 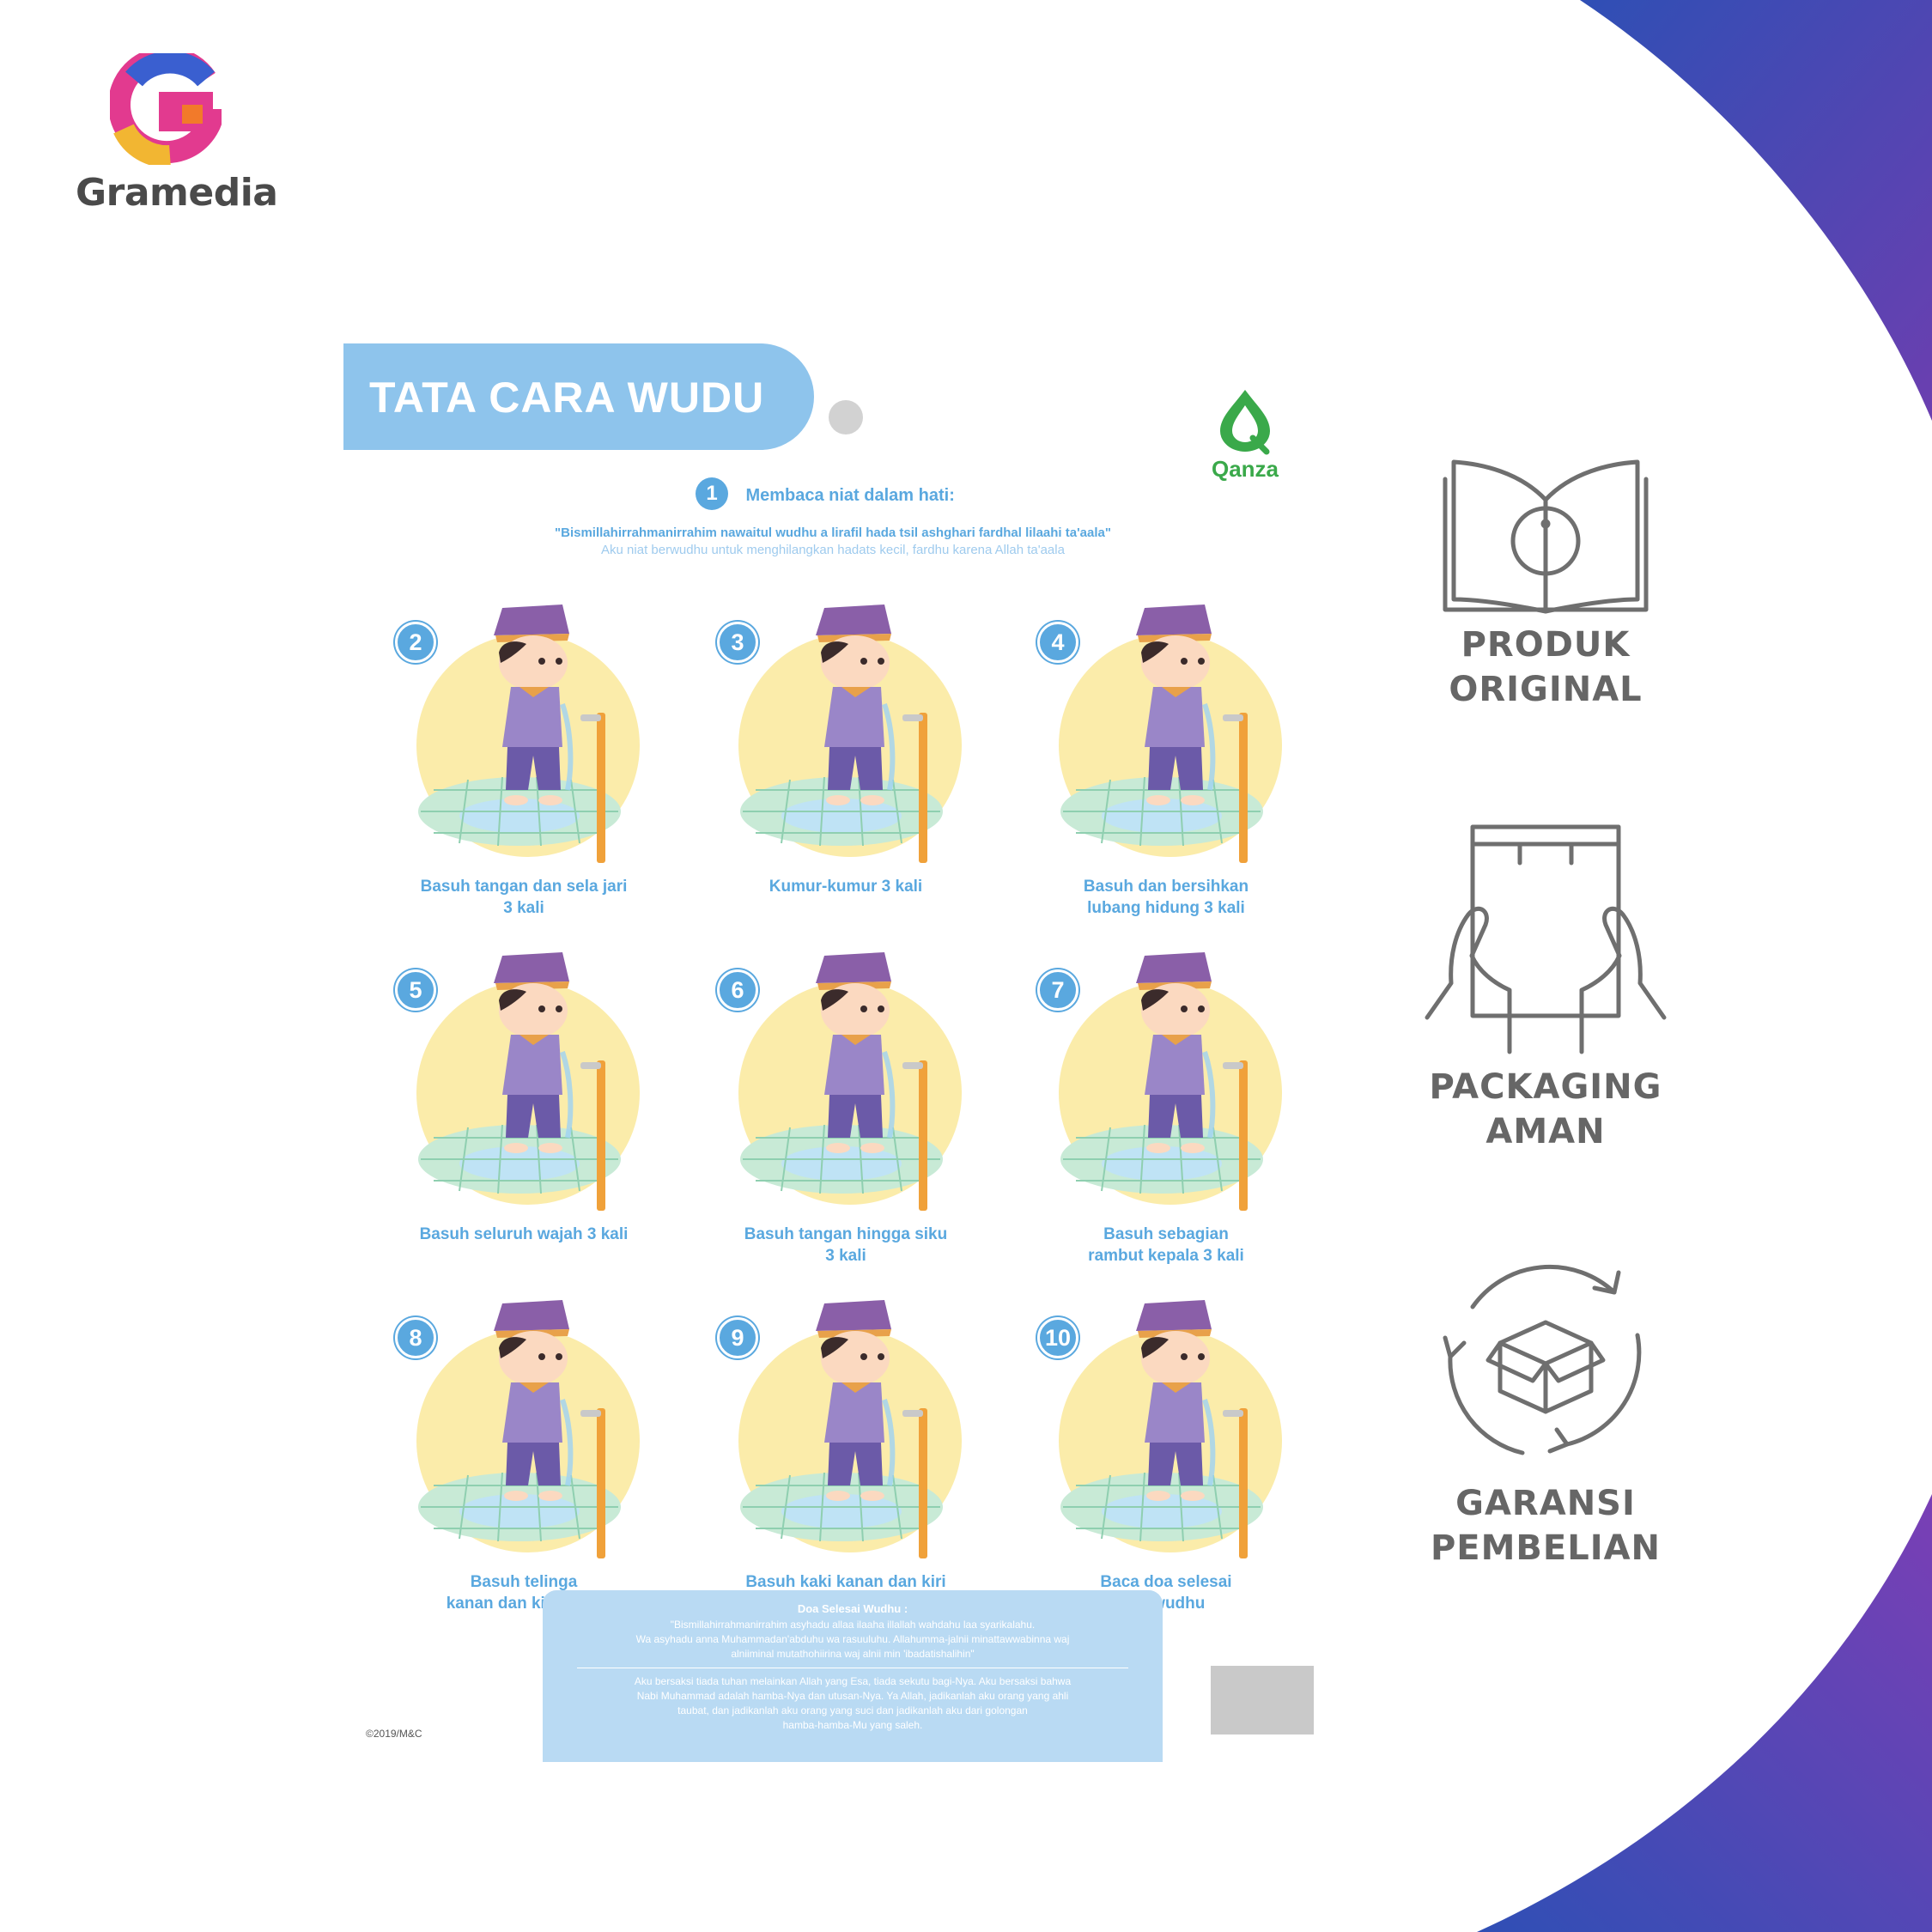 I want to click on step-number-badge: 3, so click(x=737, y=642).